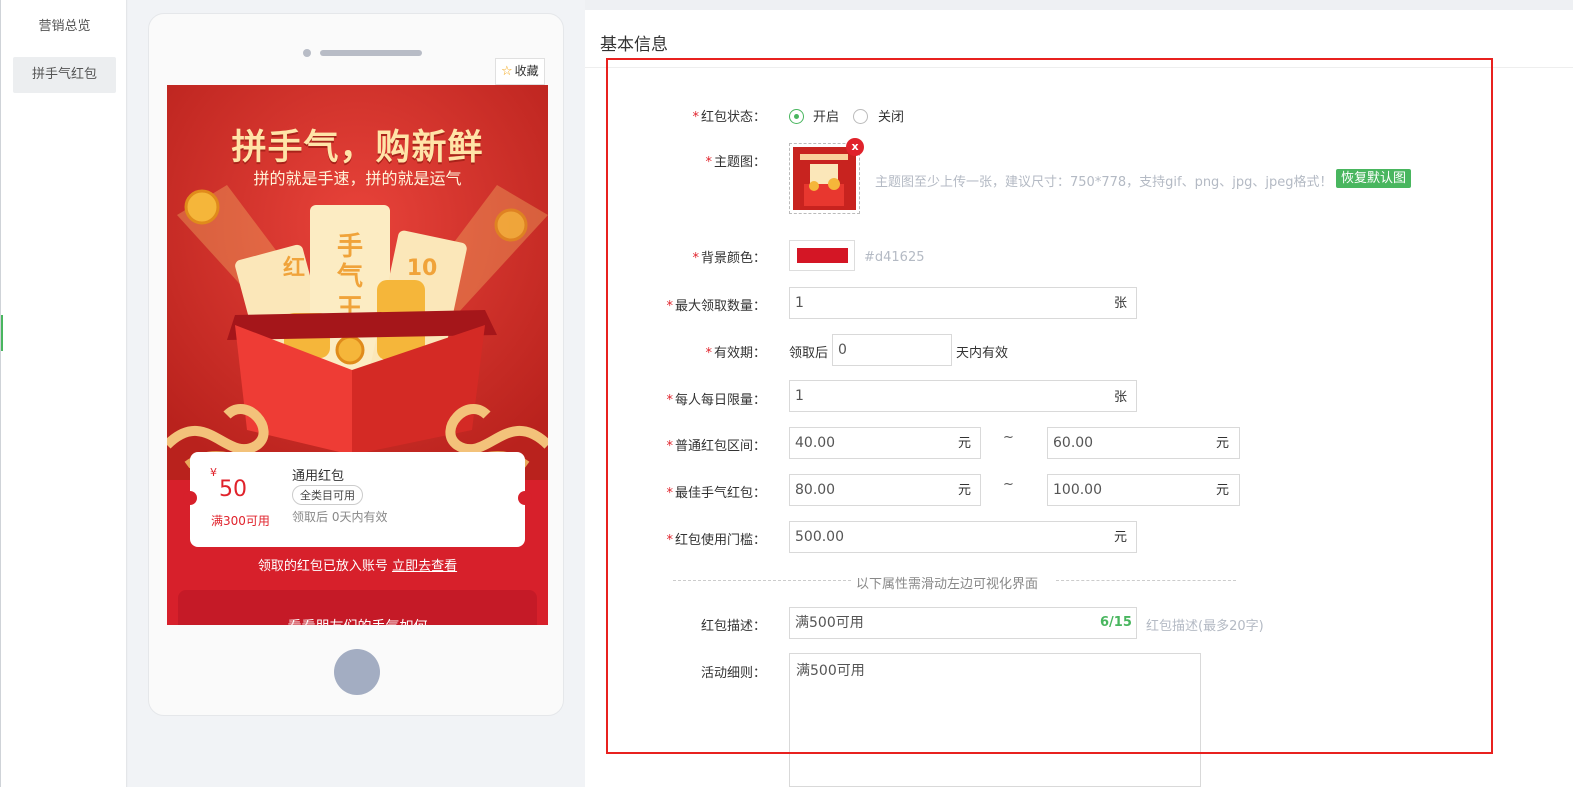  I want to click on svg-text: 手, so click(350, 247).